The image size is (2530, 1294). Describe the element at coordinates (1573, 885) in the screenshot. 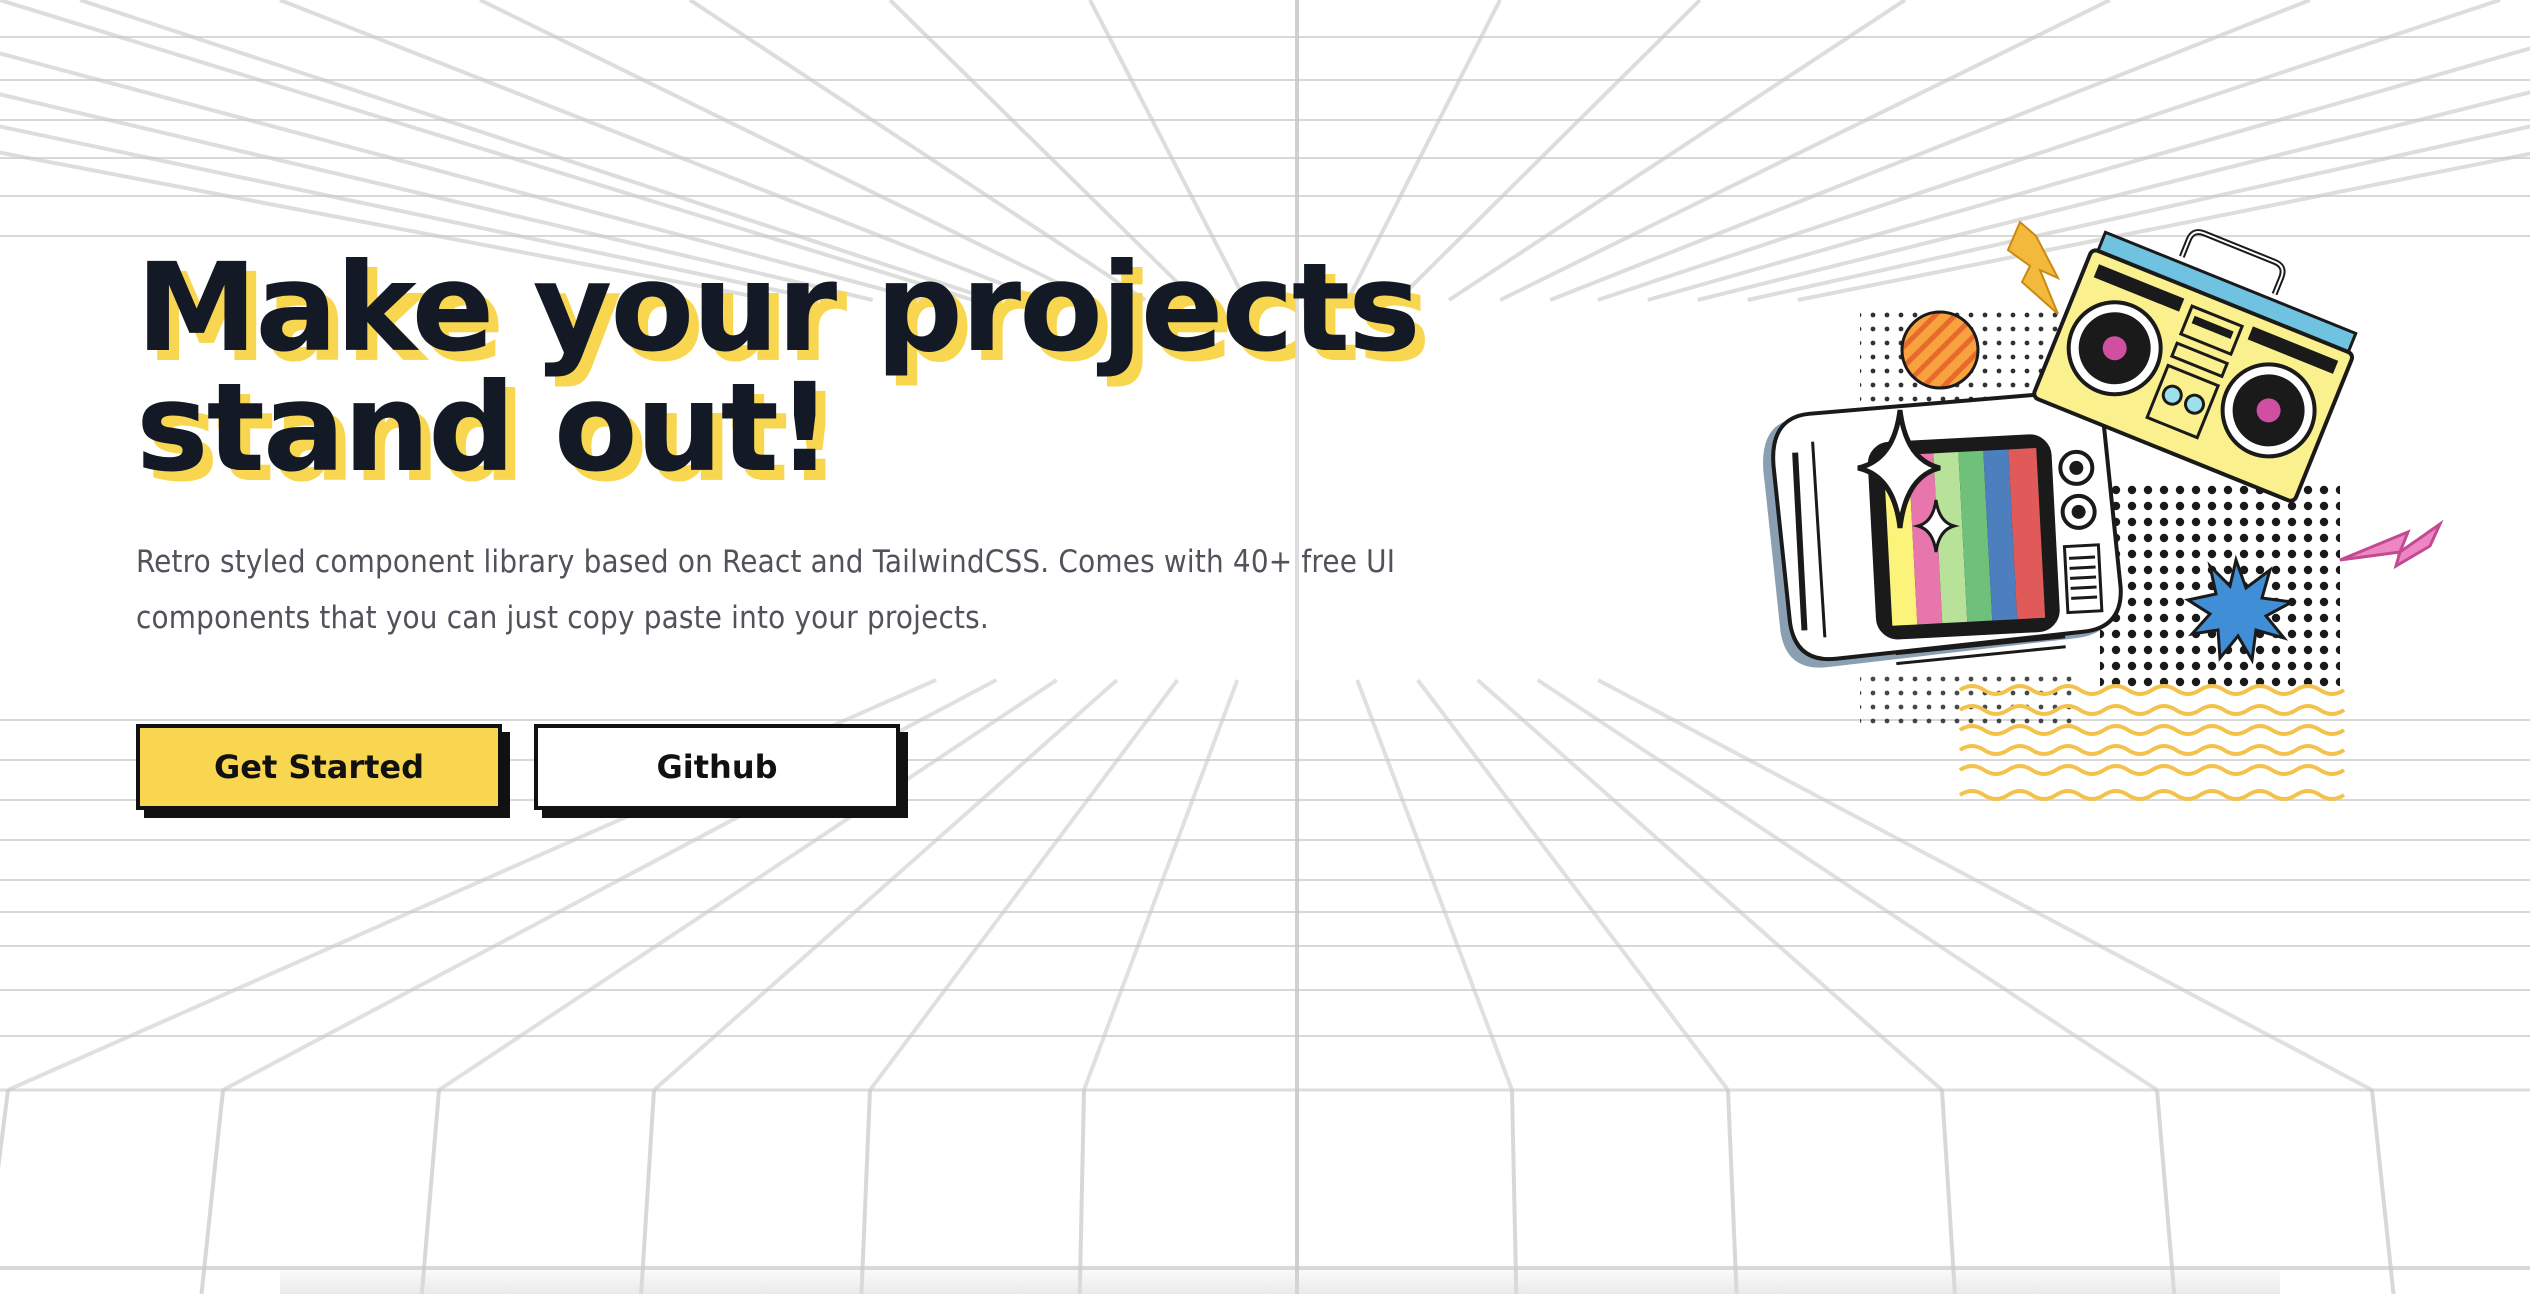

I see `grid-floor-line` at that location.